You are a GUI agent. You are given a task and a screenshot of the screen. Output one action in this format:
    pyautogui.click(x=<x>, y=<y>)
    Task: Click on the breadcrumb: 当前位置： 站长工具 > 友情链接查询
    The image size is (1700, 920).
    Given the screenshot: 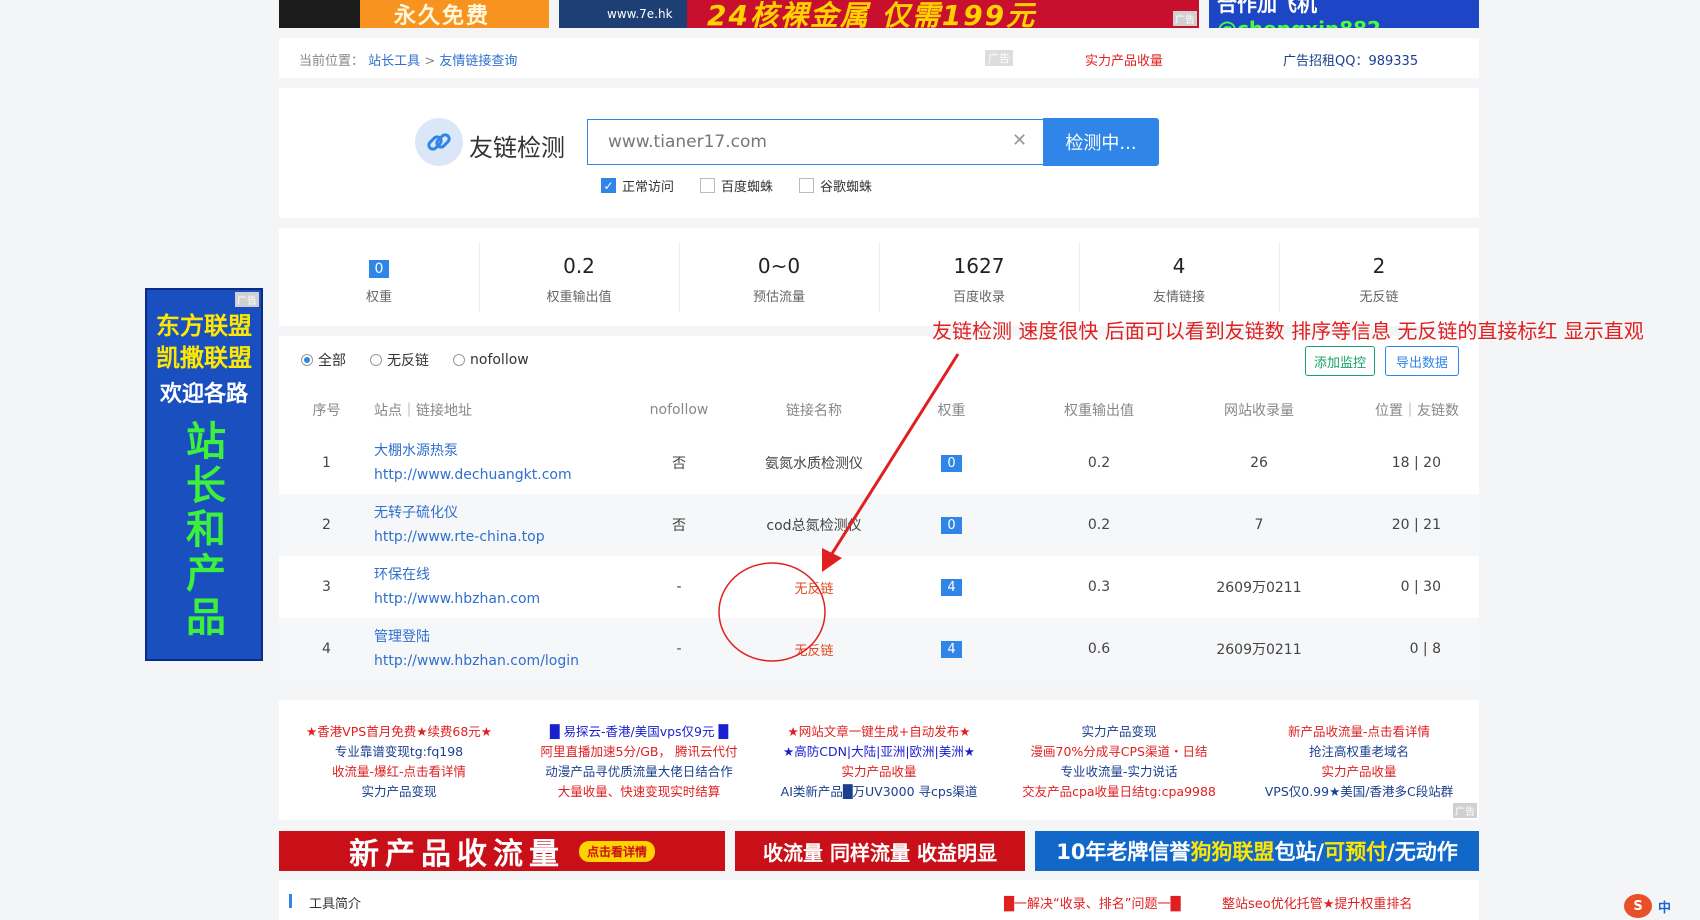 What is the action you would take?
    pyautogui.click(x=408, y=61)
    